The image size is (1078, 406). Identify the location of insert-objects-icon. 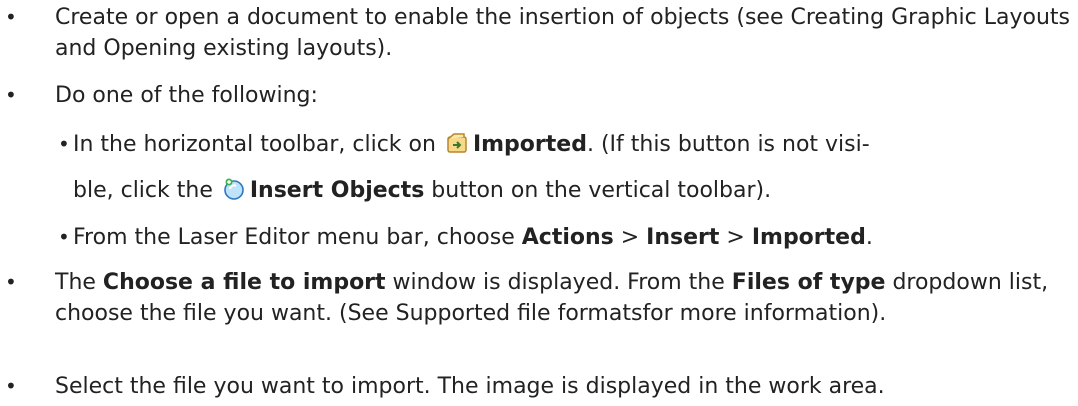
(234, 189).